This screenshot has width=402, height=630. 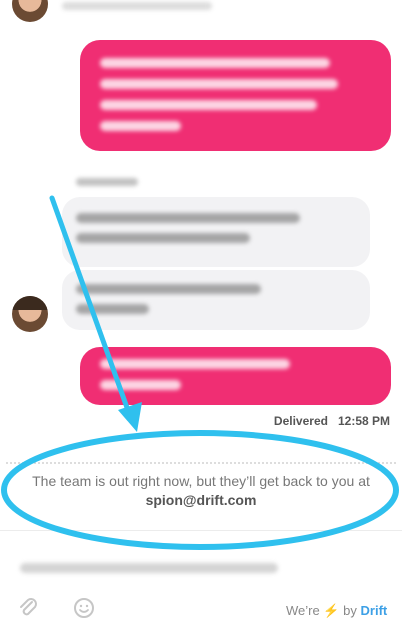 What do you see at coordinates (84, 608) in the screenshot?
I see `smiley-icon` at bounding box center [84, 608].